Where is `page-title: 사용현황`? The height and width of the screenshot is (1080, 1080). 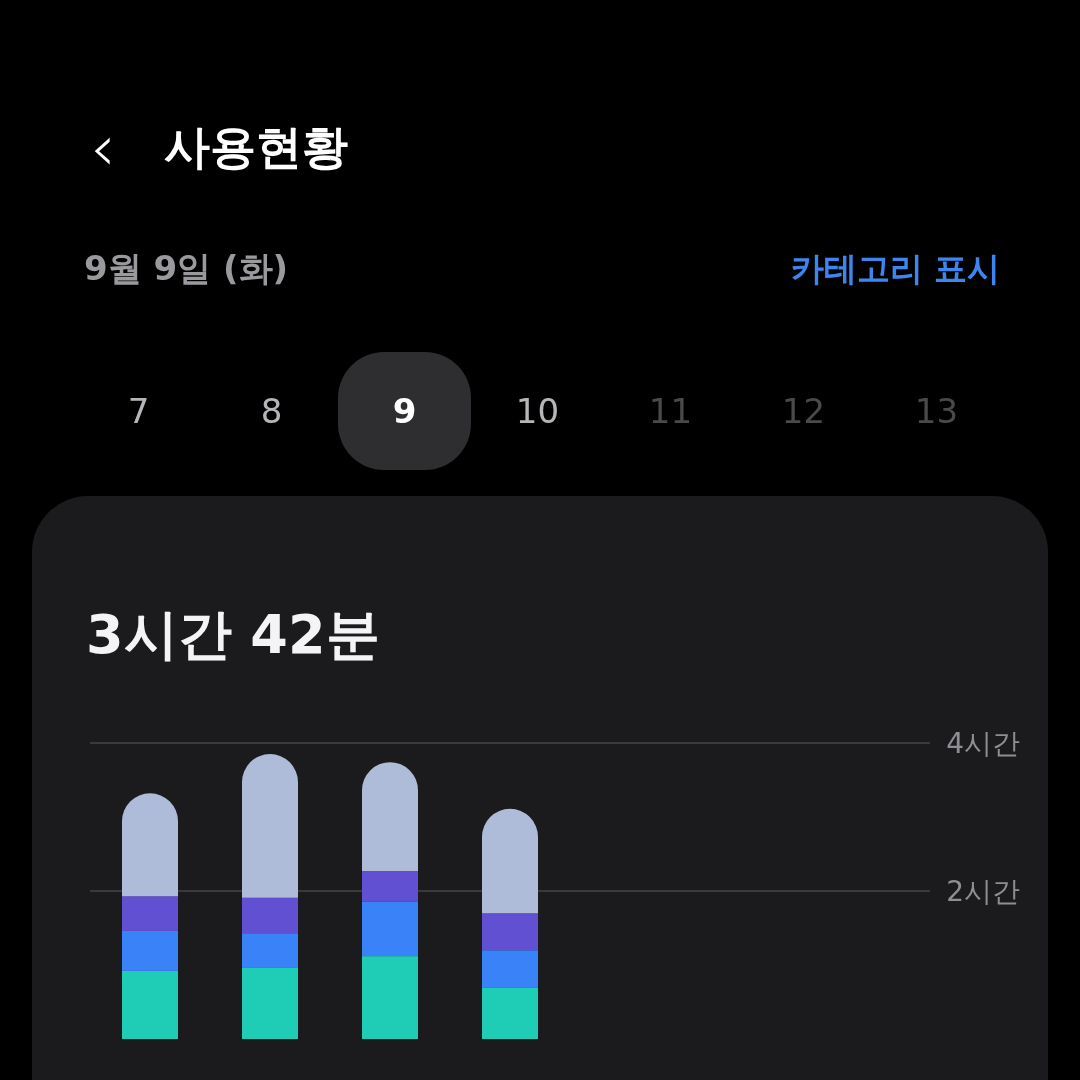 page-title: 사용현황 is located at coordinates (255, 147).